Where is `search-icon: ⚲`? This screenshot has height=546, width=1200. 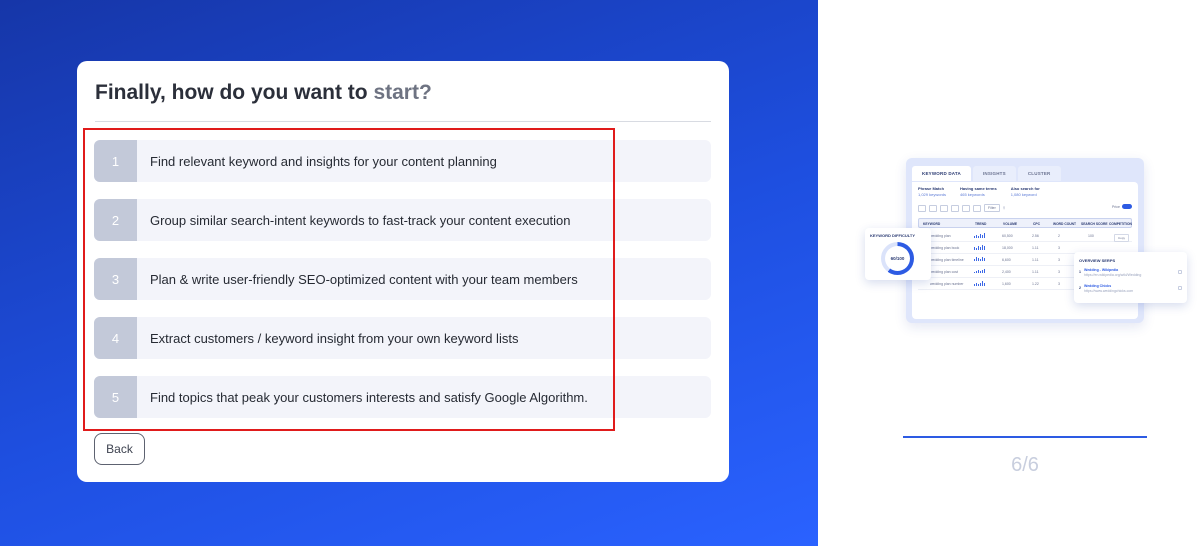
search-icon: ⚲ is located at coordinates (1004, 208).